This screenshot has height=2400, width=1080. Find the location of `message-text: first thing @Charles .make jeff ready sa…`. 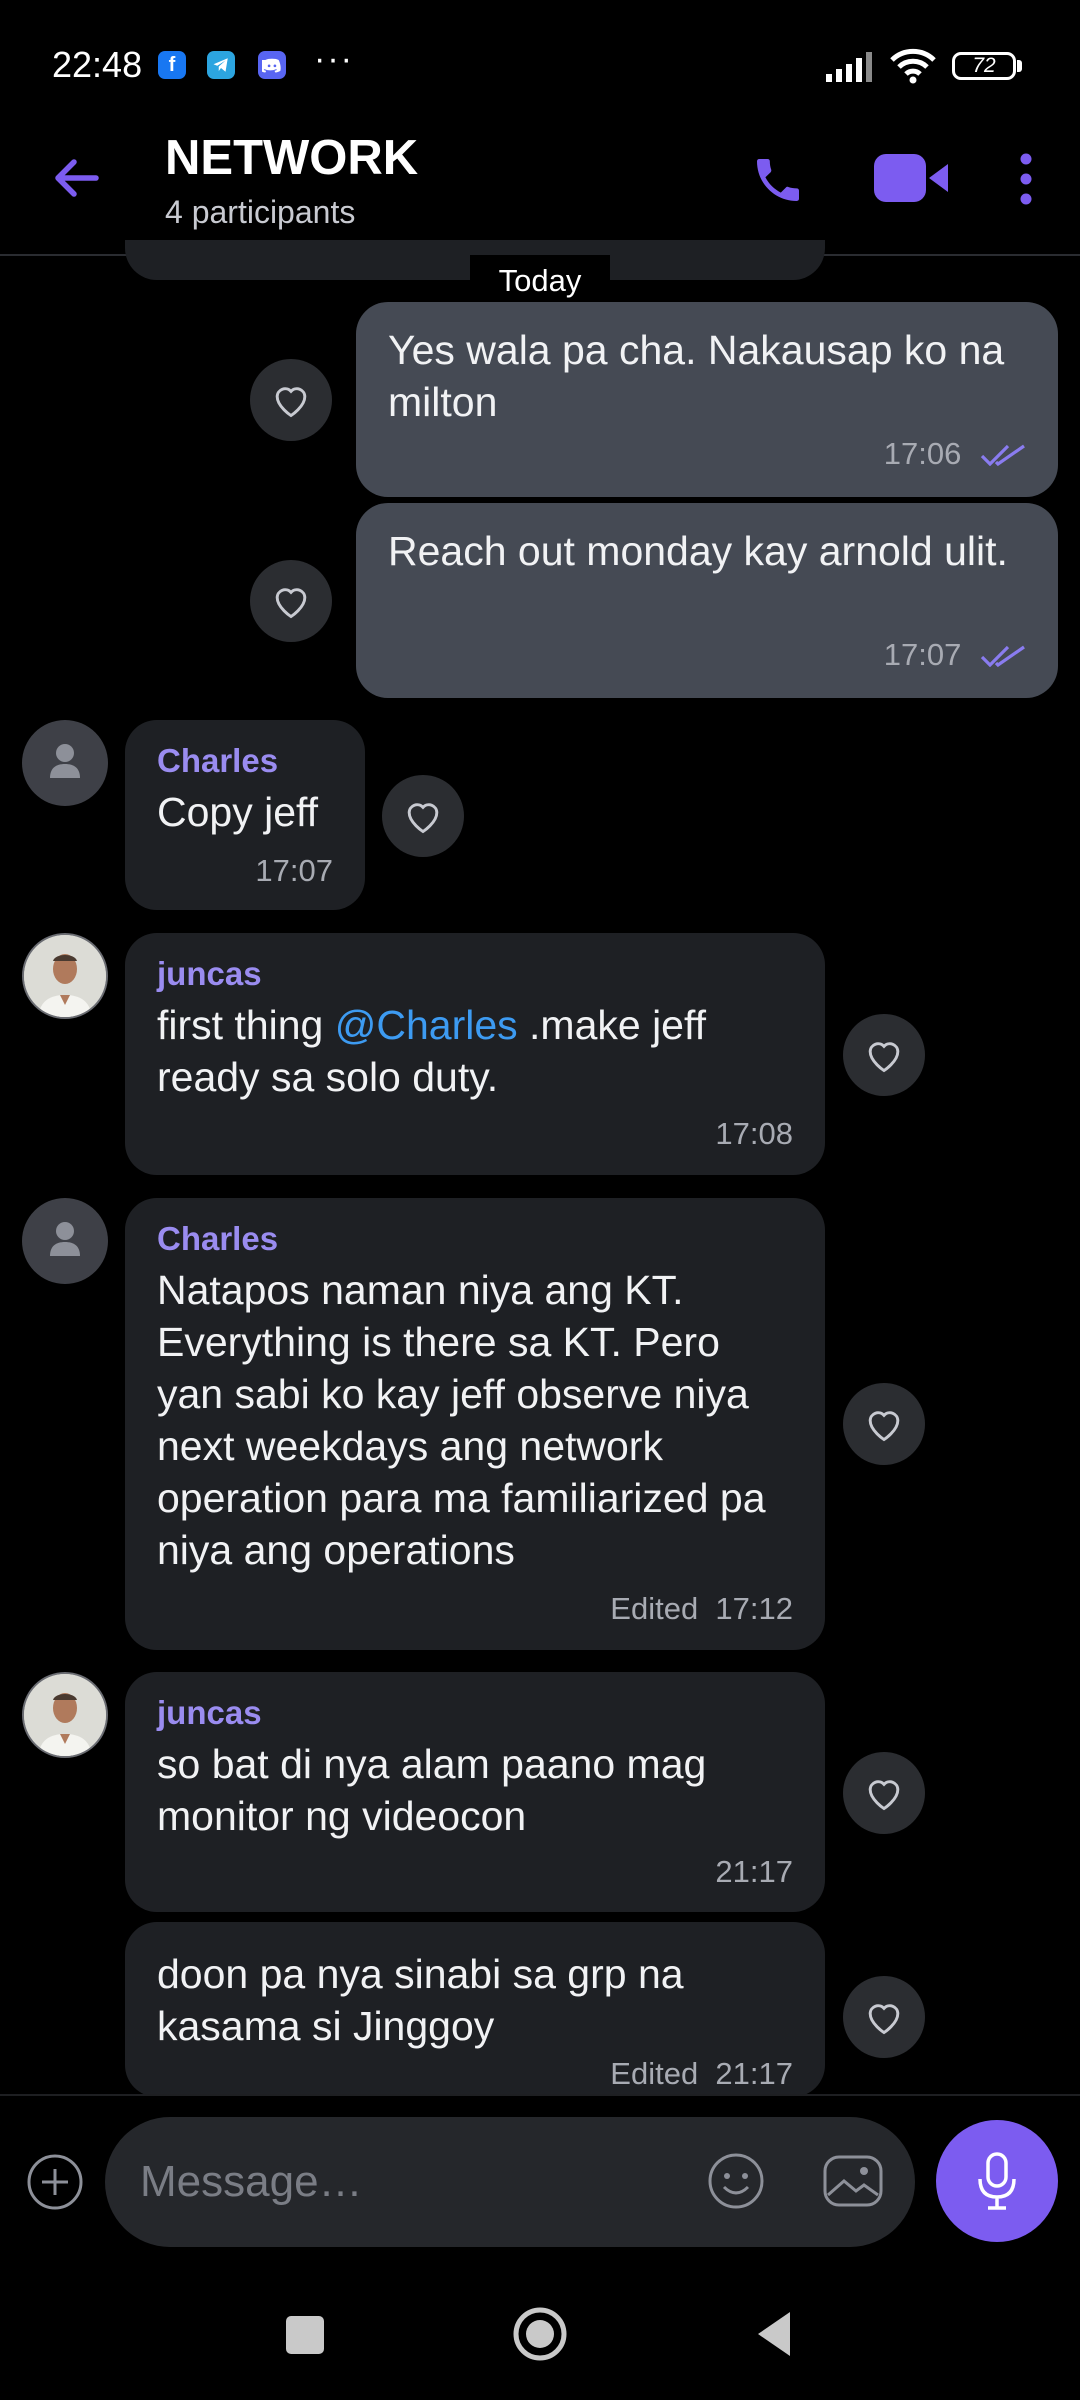

message-text: first thing @Charles .make jeff ready sa… is located at coordinates (475, 1051).